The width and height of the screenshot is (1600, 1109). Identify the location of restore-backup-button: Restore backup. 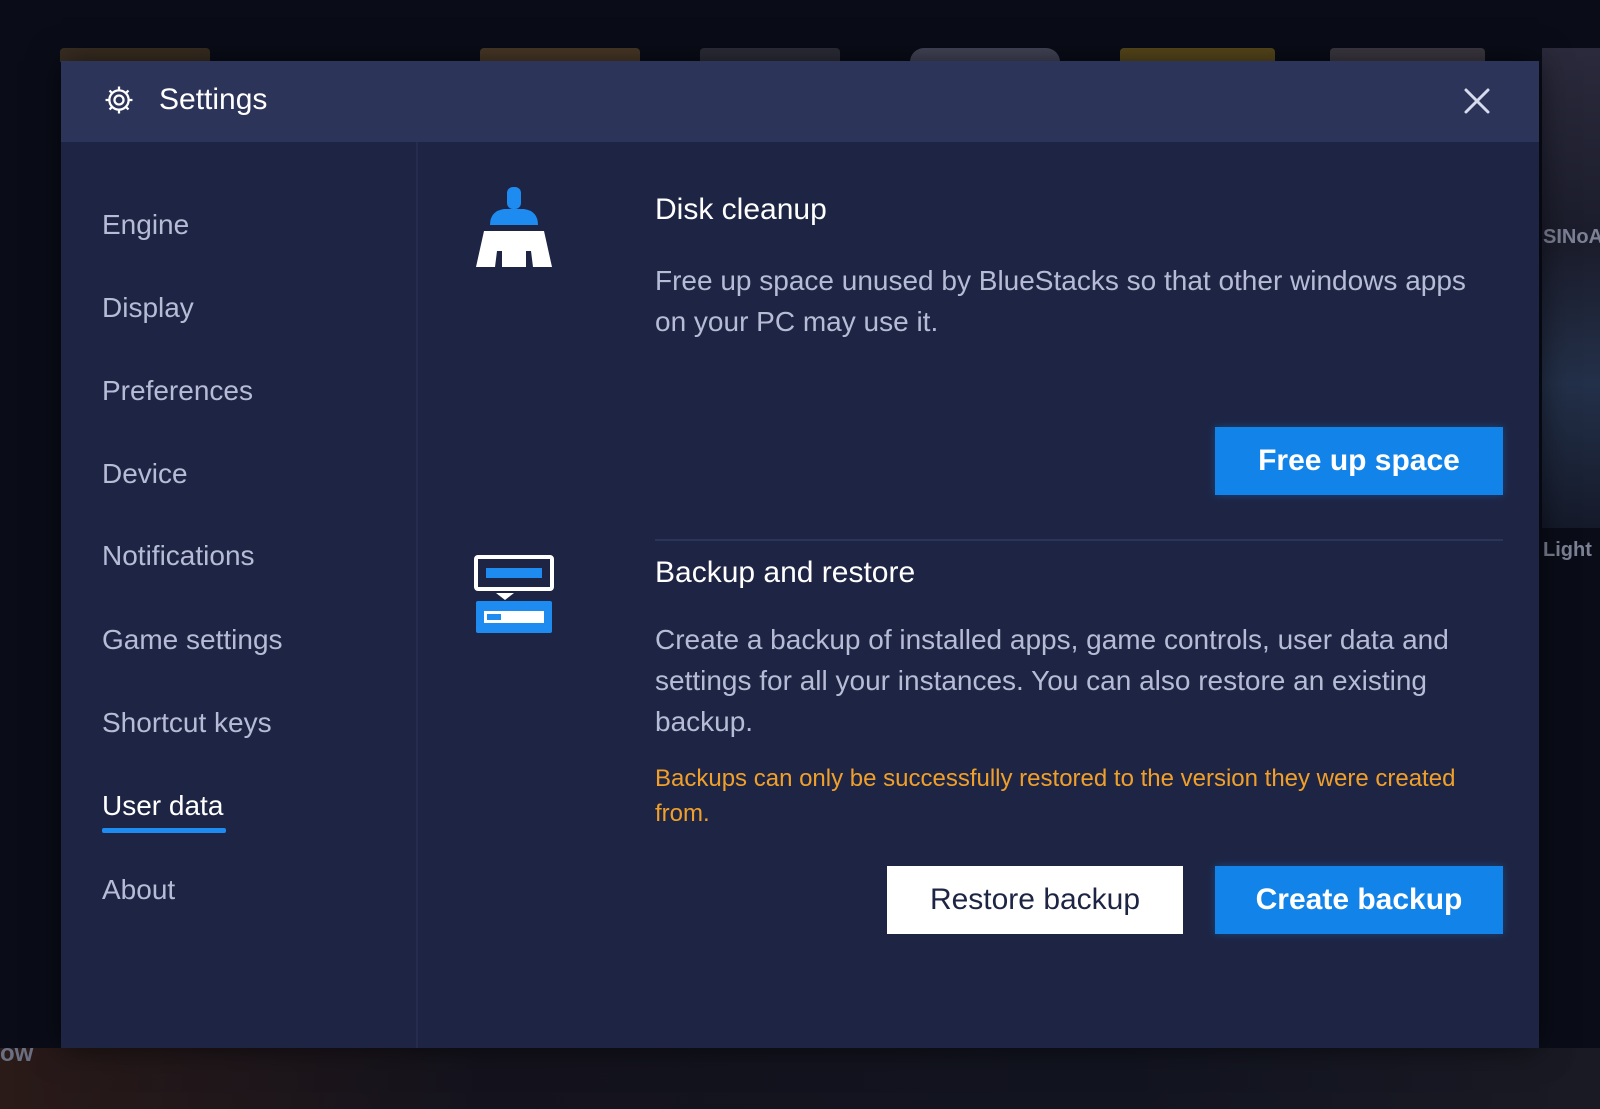
(1035, 900).